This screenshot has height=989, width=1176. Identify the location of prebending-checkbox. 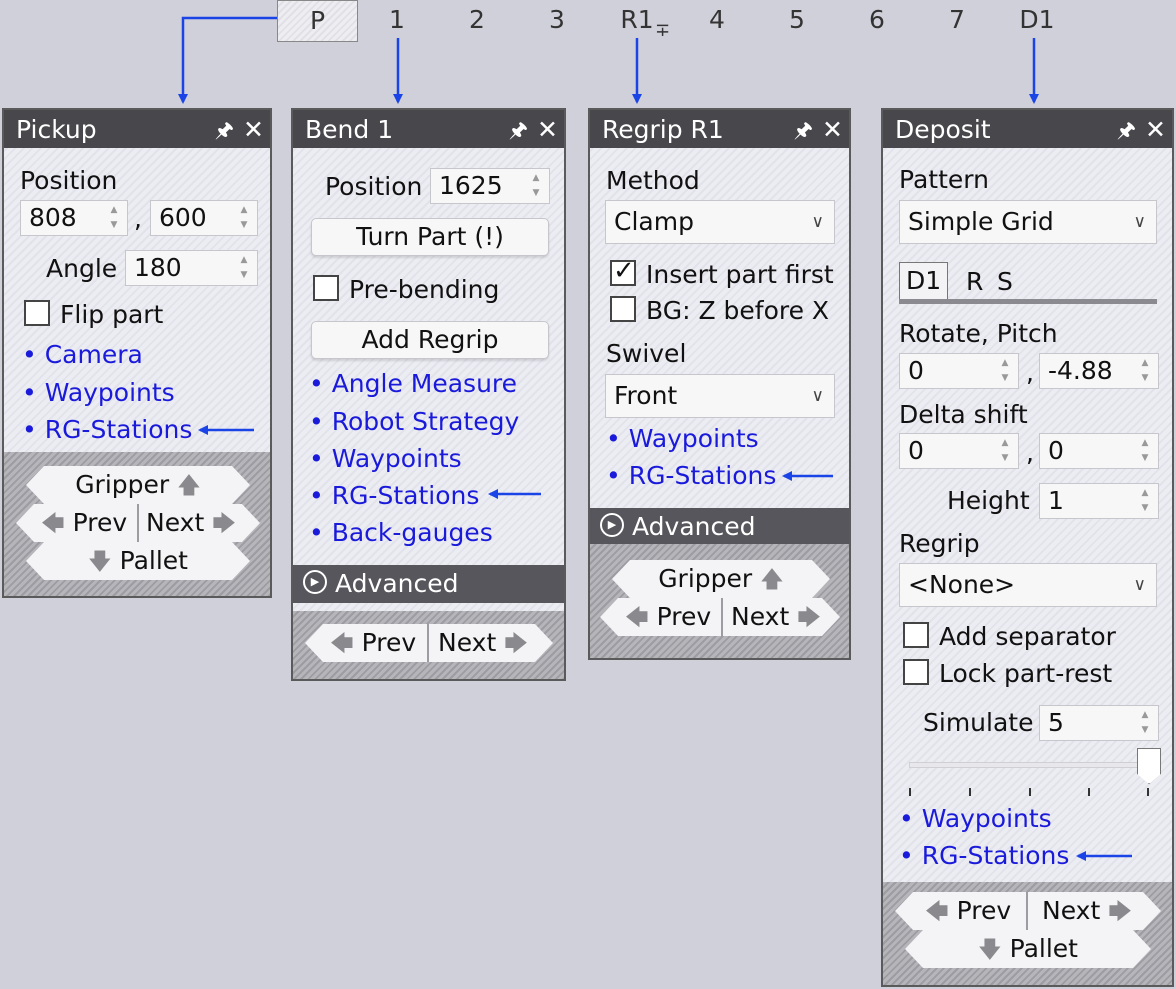
(326, 288).